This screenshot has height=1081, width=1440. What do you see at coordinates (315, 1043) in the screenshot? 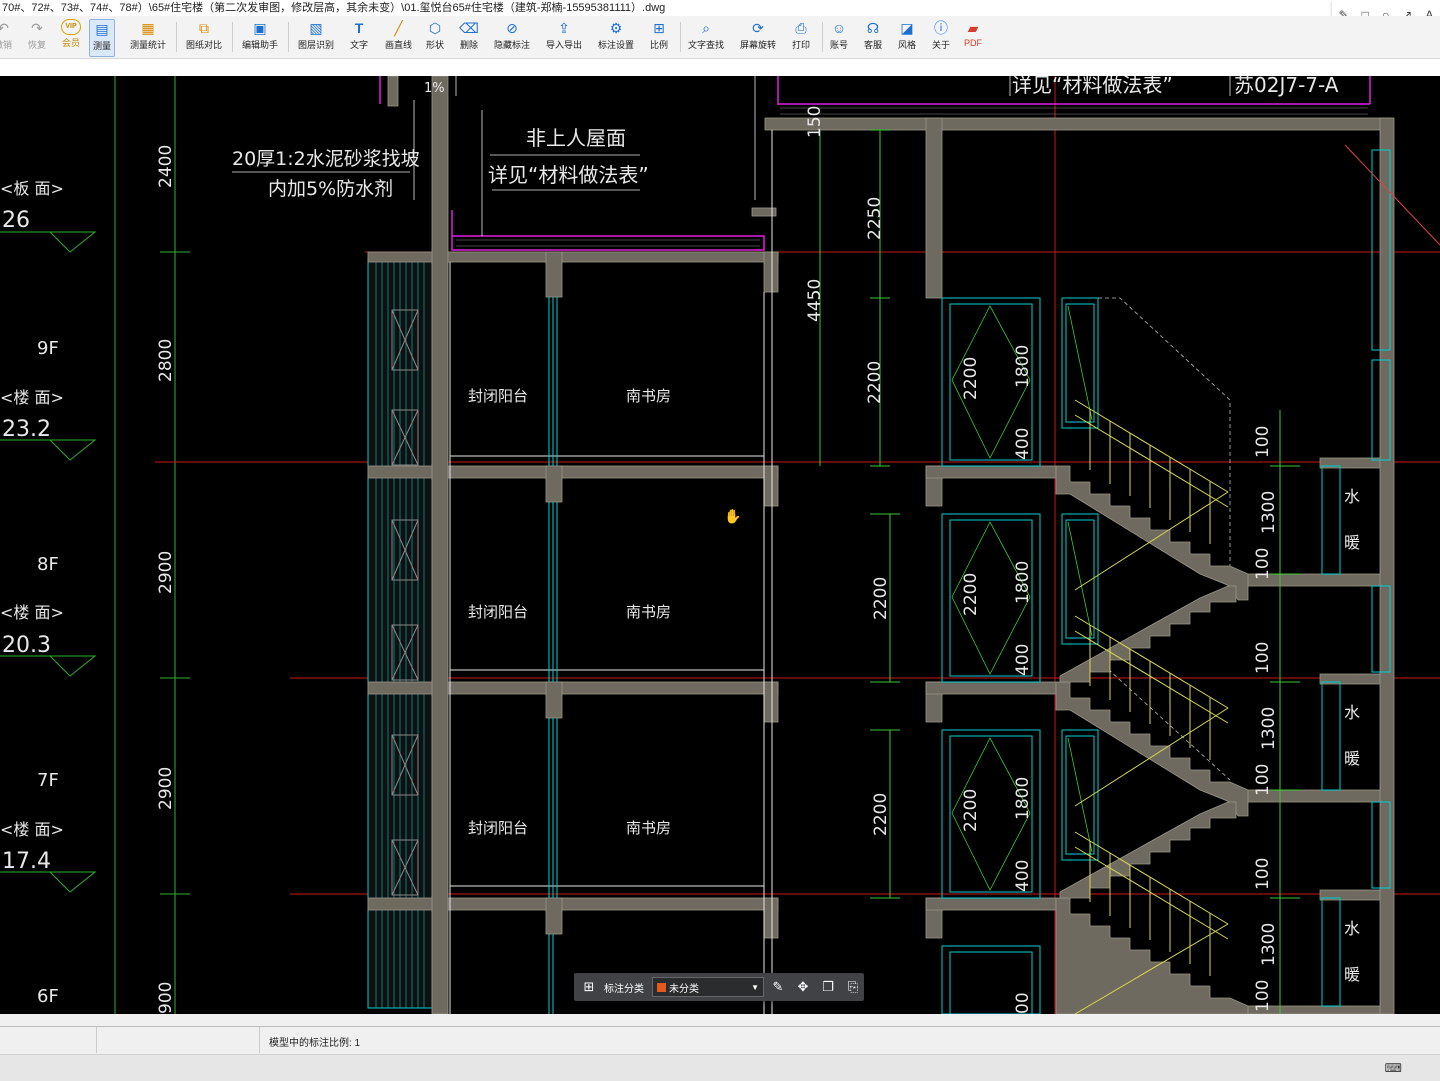
I see `annotation-scale-status: 模型中的标注比例: 1` at bounding box center [315, 1043].